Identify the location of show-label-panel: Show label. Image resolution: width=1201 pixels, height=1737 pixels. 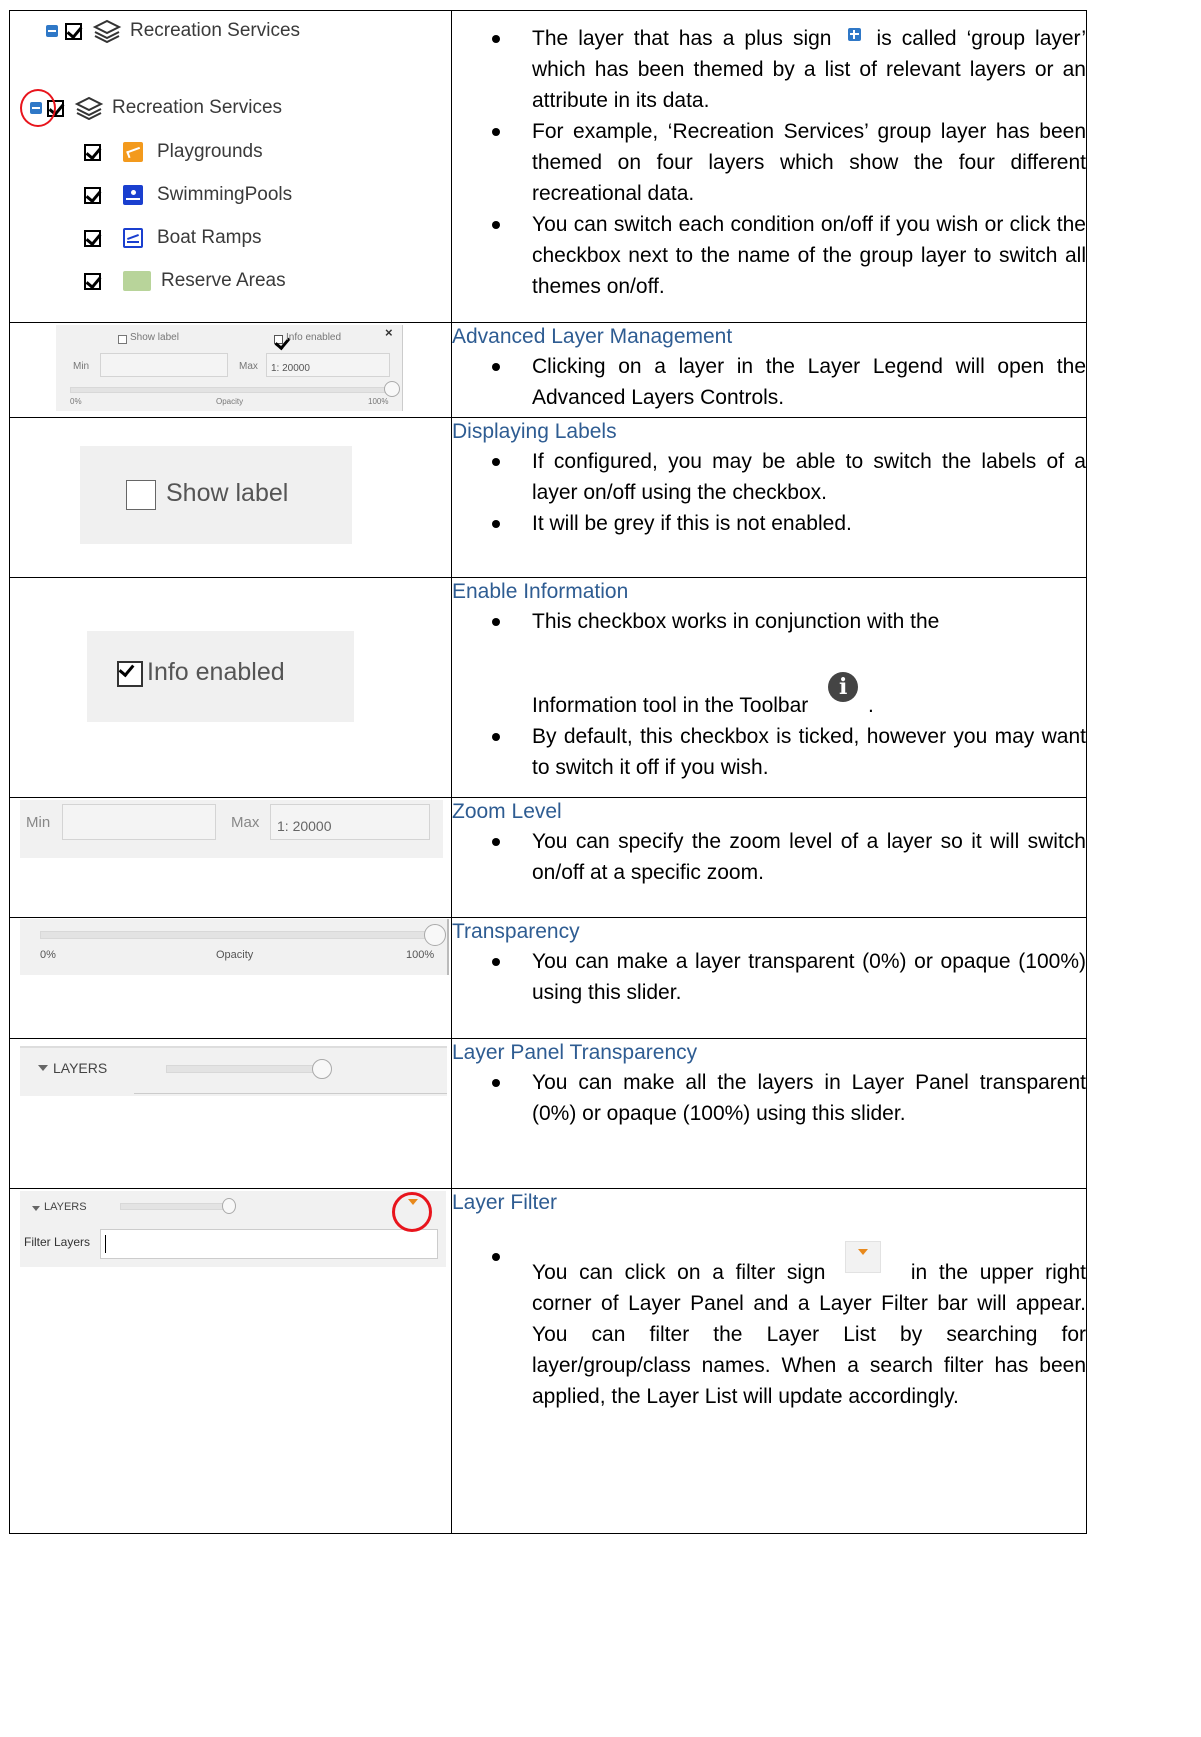
(216, 495).